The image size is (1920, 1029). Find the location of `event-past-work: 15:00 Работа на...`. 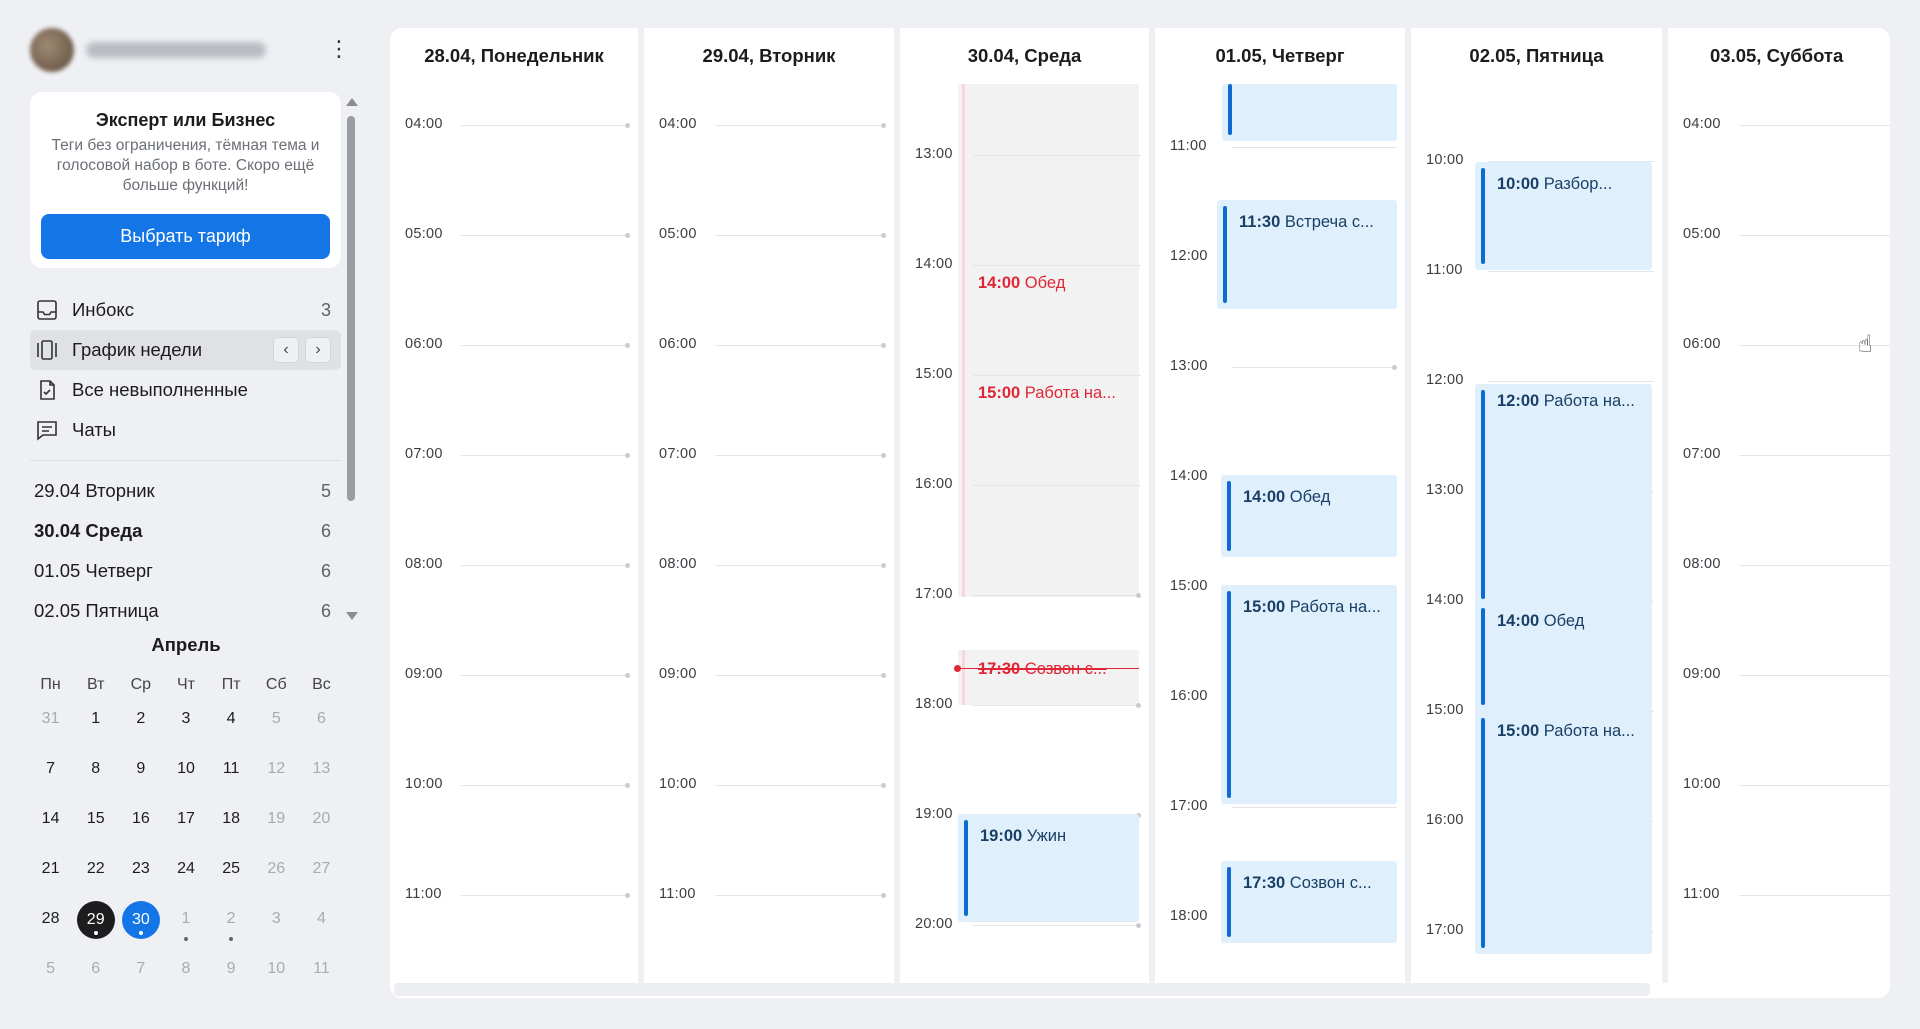

event-past-work: 15:00 Работа на... is located at coordinates (1056, 393).